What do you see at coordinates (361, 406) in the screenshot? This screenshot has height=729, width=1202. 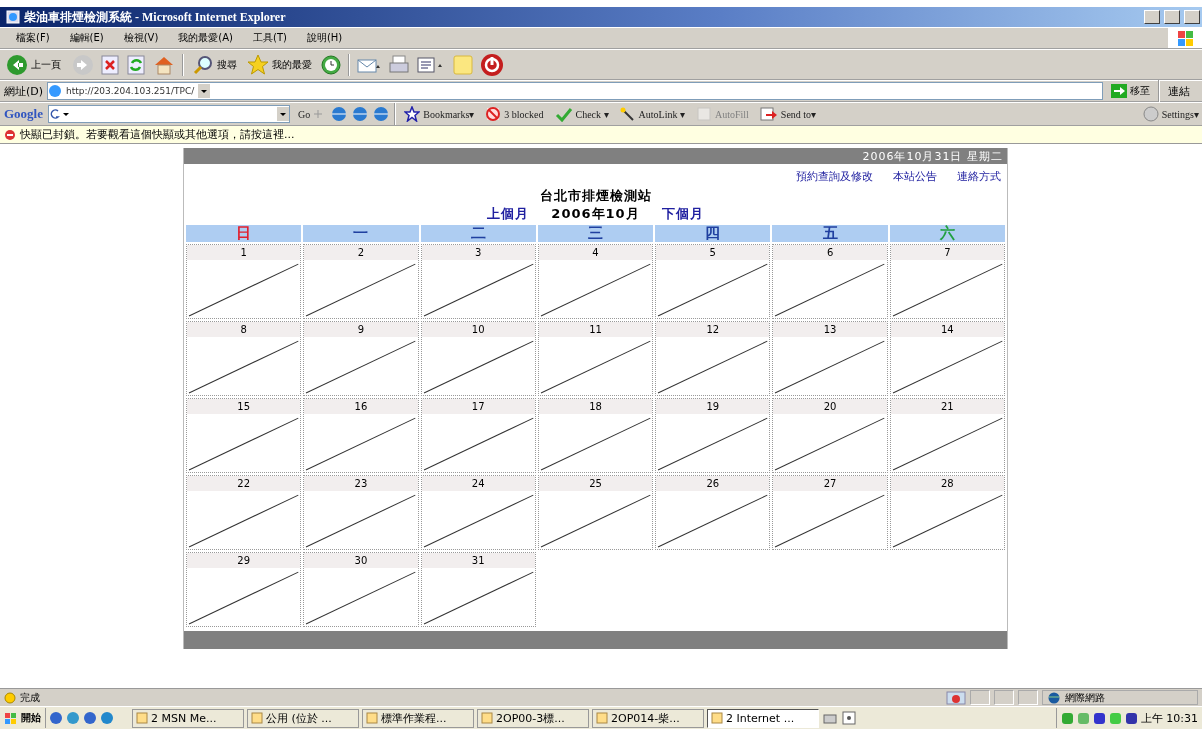 I see `day-number: 16` at bounding box center [361, 406].